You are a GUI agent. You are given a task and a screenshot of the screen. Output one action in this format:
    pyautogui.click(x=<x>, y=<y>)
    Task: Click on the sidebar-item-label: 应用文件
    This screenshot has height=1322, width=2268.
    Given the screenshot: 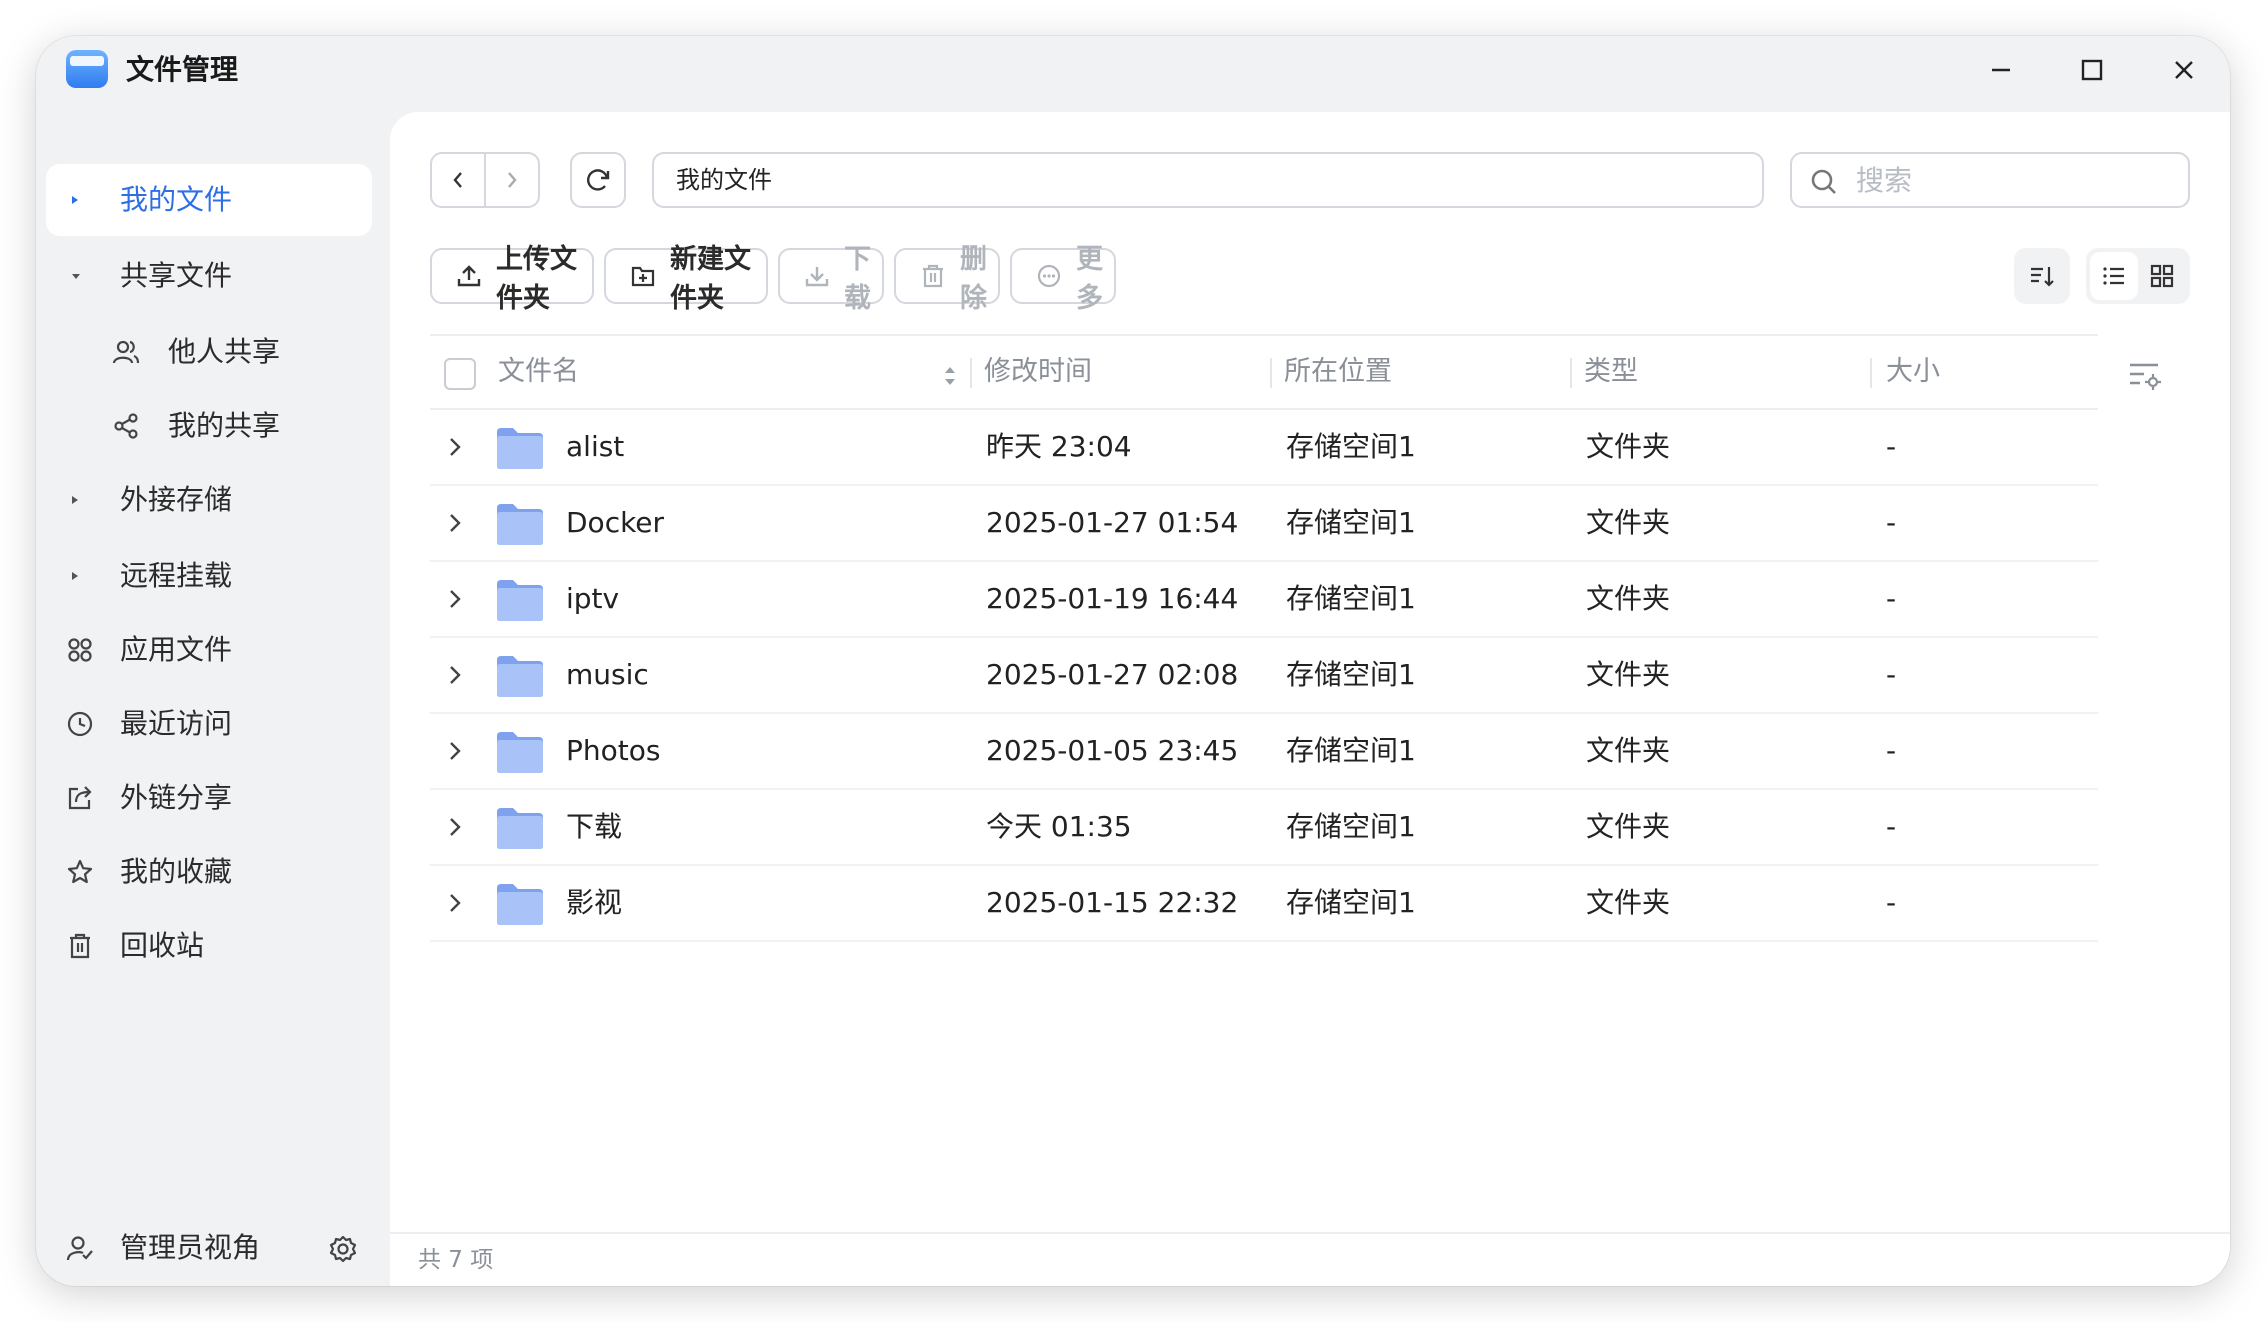 What is the action you would take?
    pyautogui.click(x=176, y=649)
    